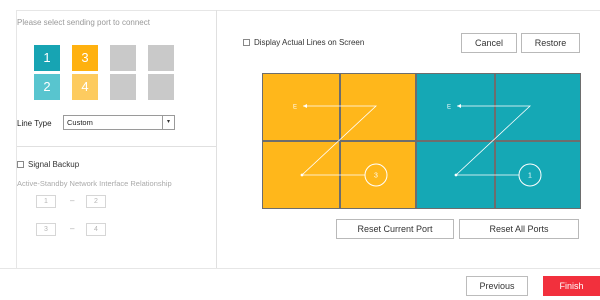 Image resolution: width=600 pixels, height=300 pixels. I want to click on pair-2-left-field: 3, so click(46, 229).